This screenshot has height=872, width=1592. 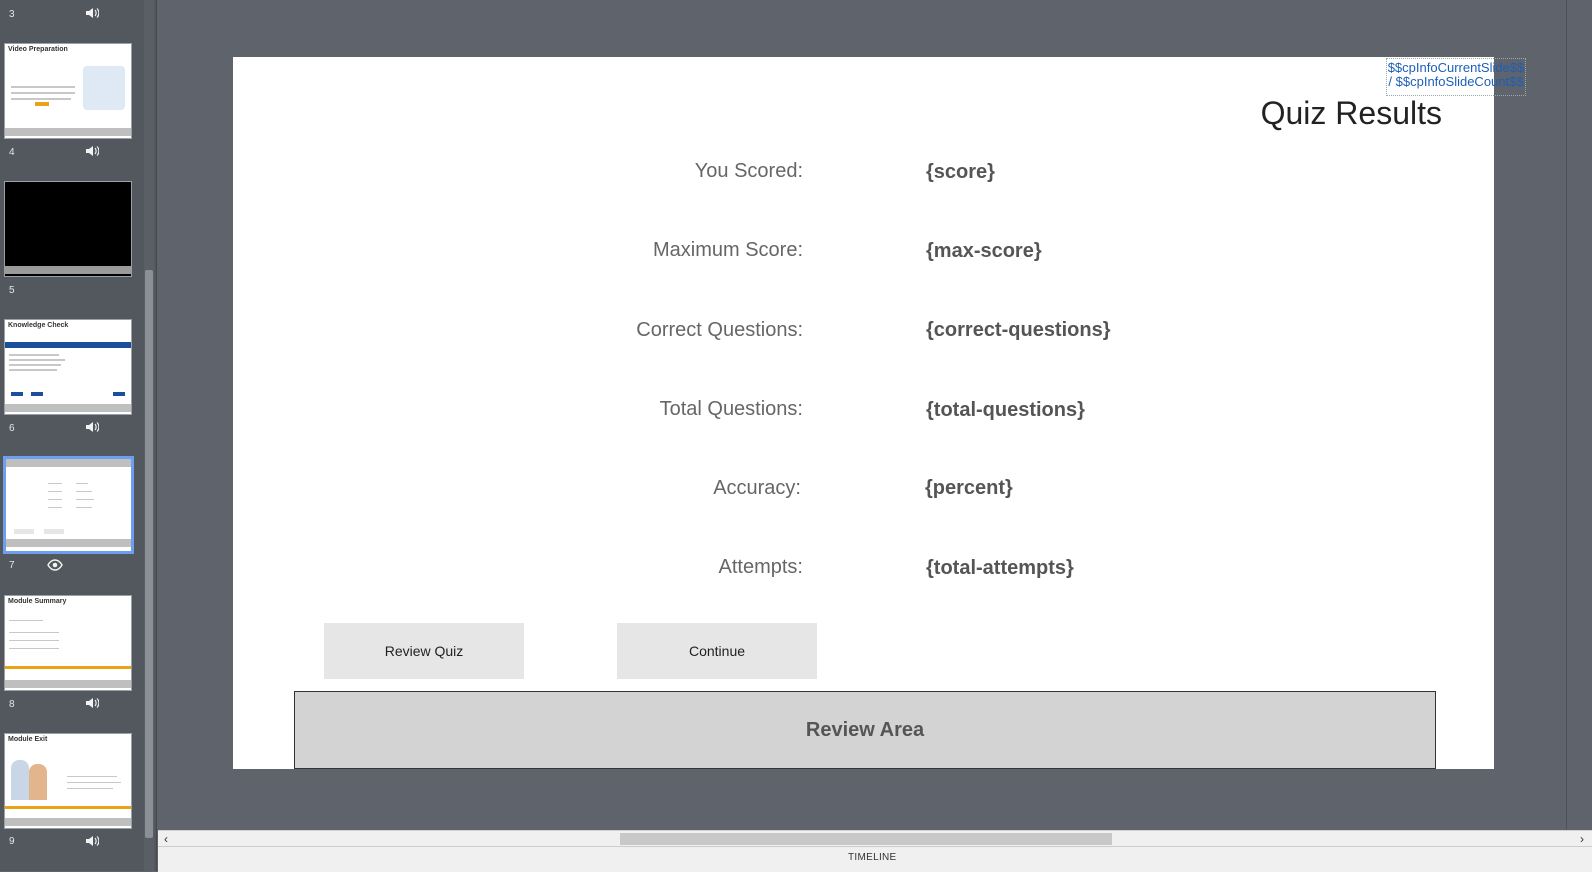 I want to click on slide-number: 8, so click(x=12, y=704).